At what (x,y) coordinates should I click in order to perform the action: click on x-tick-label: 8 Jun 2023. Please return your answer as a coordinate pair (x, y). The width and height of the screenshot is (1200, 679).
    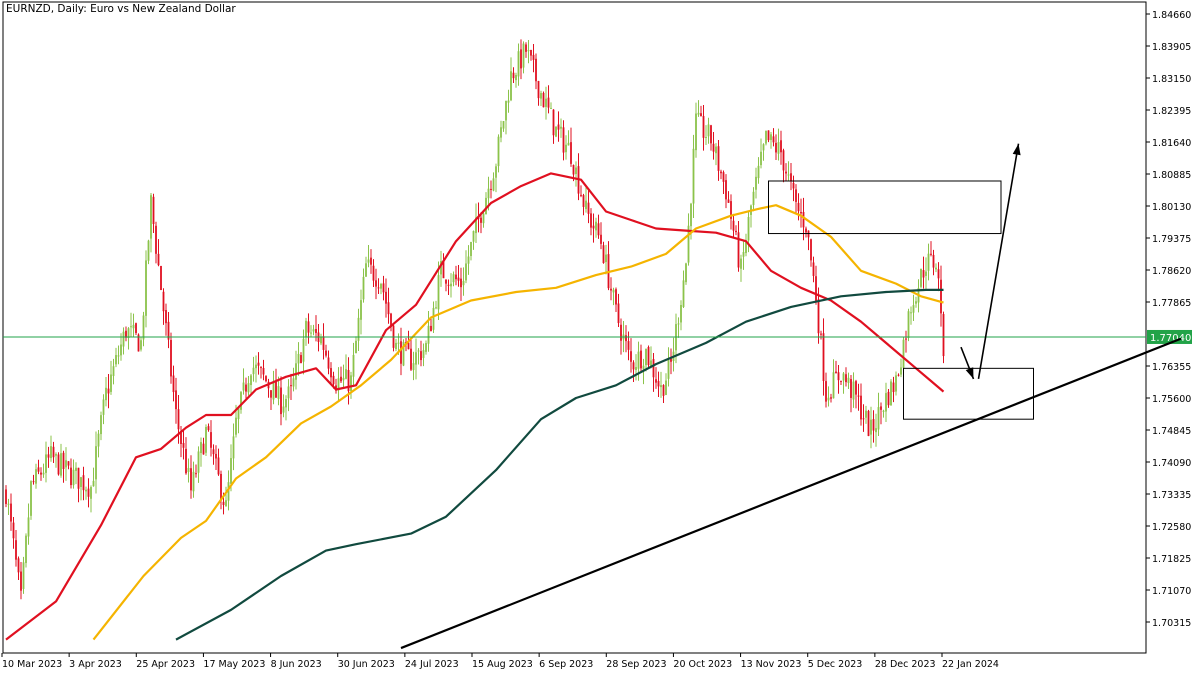
    Looking at the image, I should click on (296, 664).